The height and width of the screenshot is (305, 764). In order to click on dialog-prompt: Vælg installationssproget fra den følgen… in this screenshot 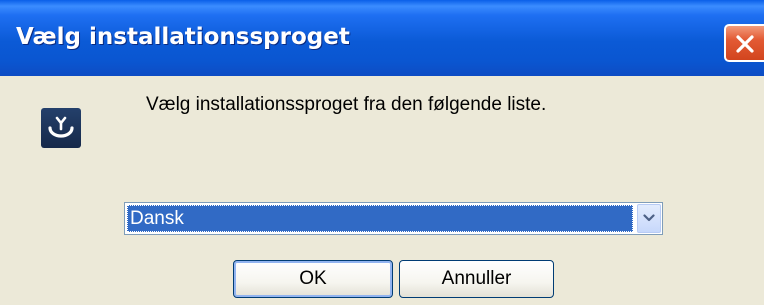, I will do `click(346, 104)`.